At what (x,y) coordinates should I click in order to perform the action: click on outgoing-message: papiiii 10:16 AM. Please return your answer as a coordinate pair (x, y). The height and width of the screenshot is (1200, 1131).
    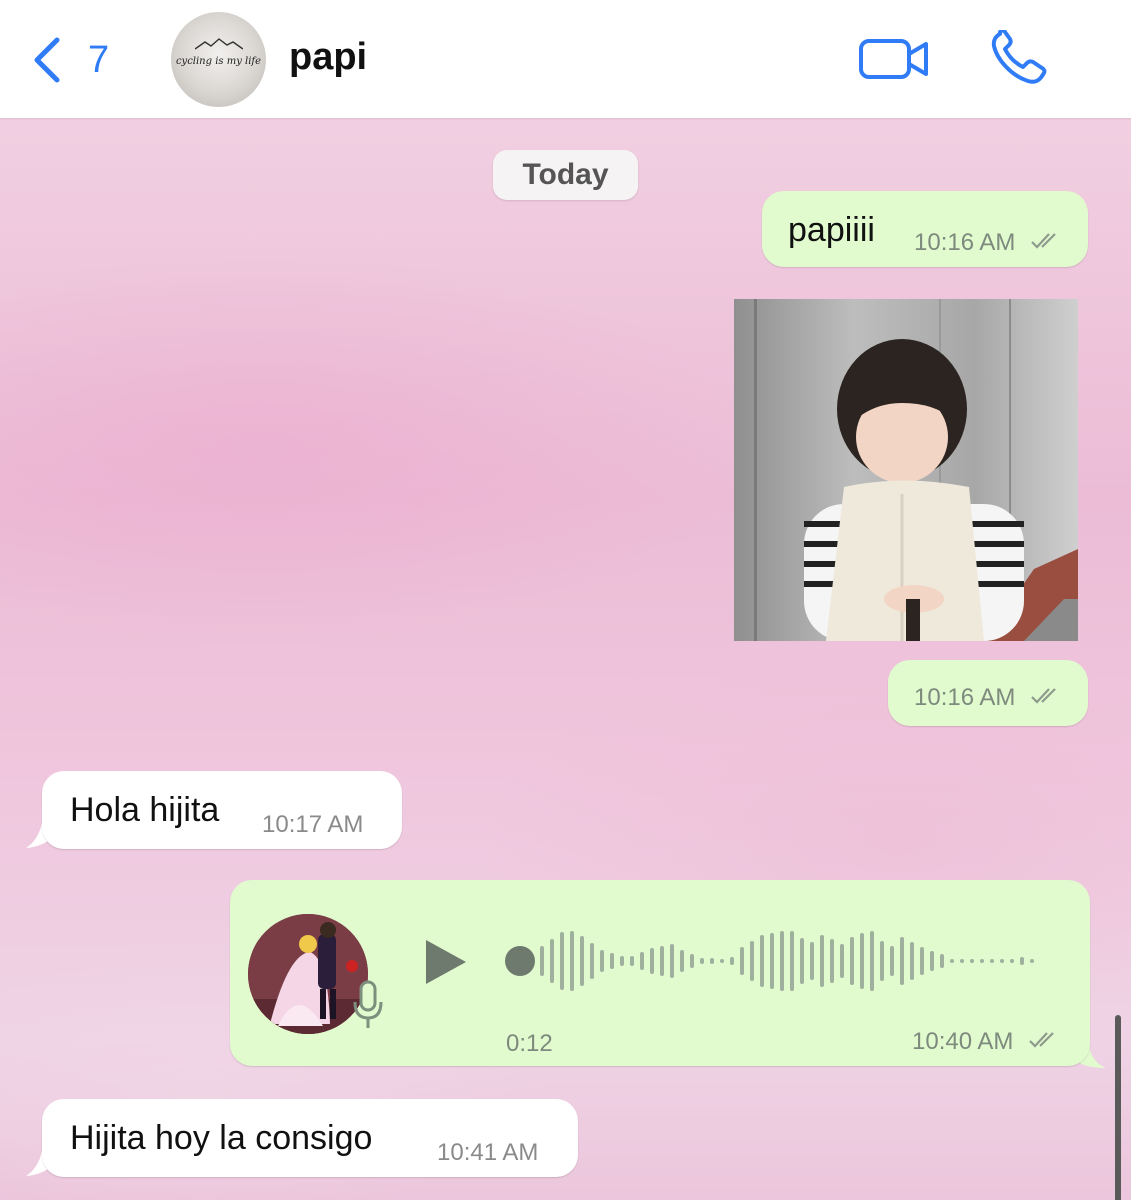
    Looking at the image, I should click on (925, 229).